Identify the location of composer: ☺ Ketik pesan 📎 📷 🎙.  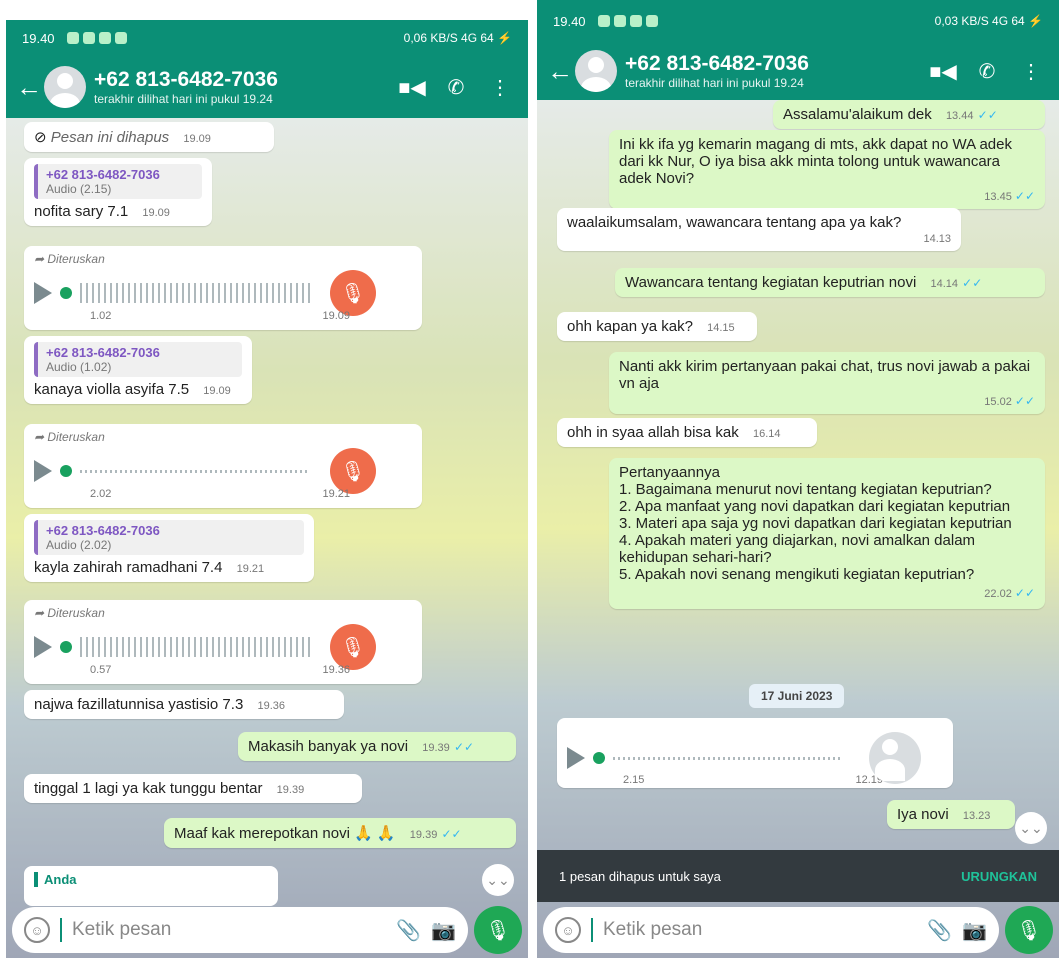
(798, 930).